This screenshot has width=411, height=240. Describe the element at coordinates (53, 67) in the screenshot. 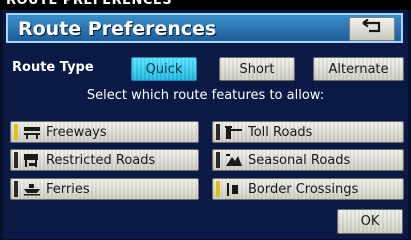

I see `route-type-label: Route Type` at that location.